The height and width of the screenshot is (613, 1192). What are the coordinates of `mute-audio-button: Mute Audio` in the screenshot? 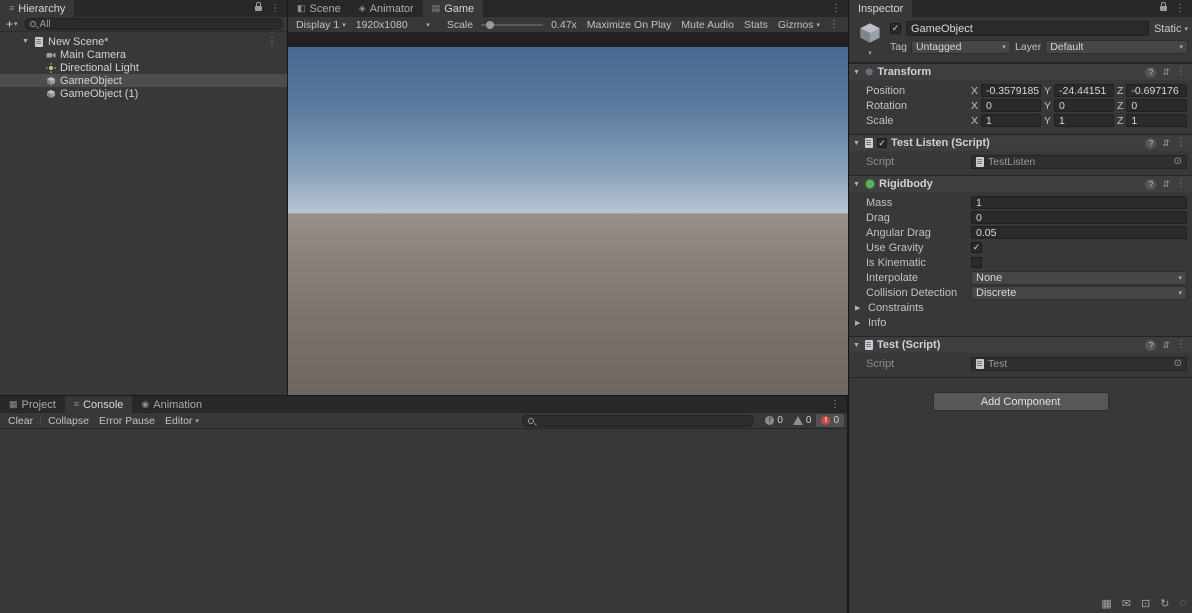 It's located at (707, 25).